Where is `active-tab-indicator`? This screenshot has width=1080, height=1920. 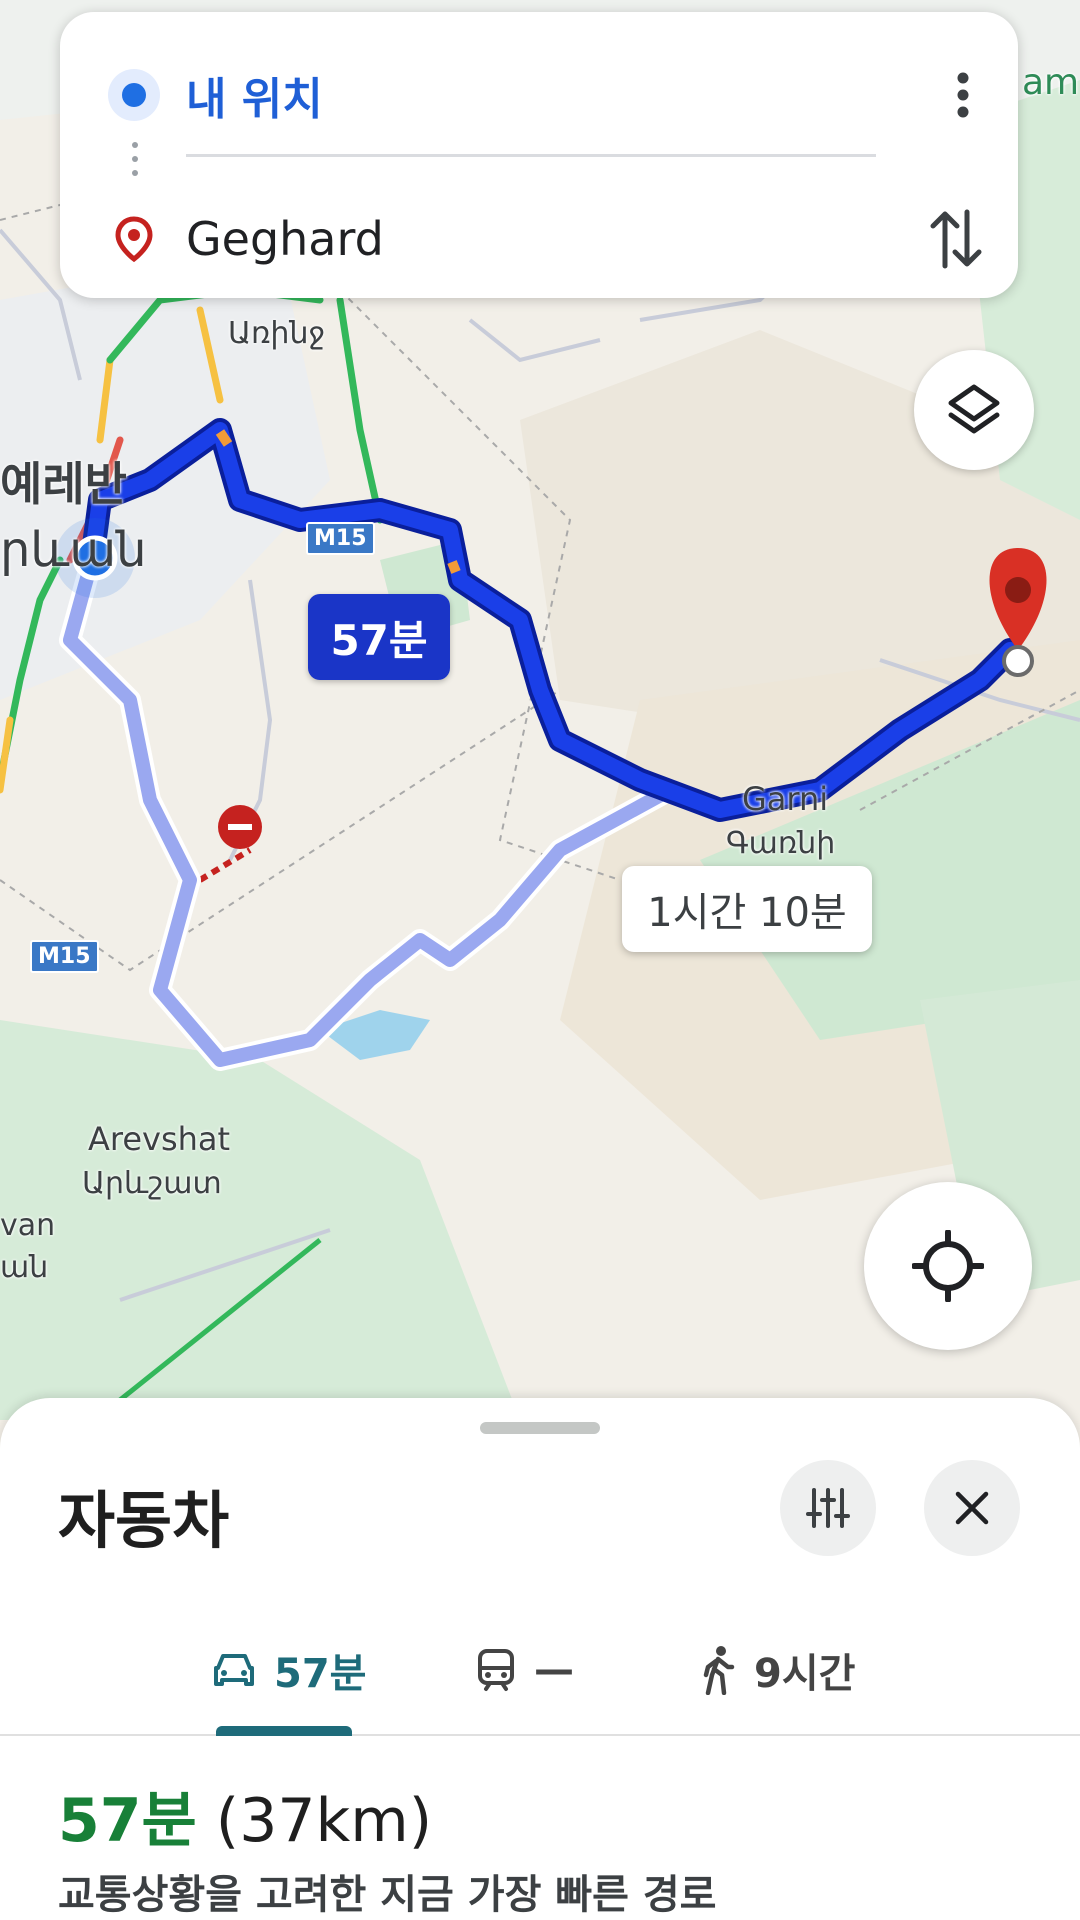
active-tab-indicator is located at coordinates (284, 1731).